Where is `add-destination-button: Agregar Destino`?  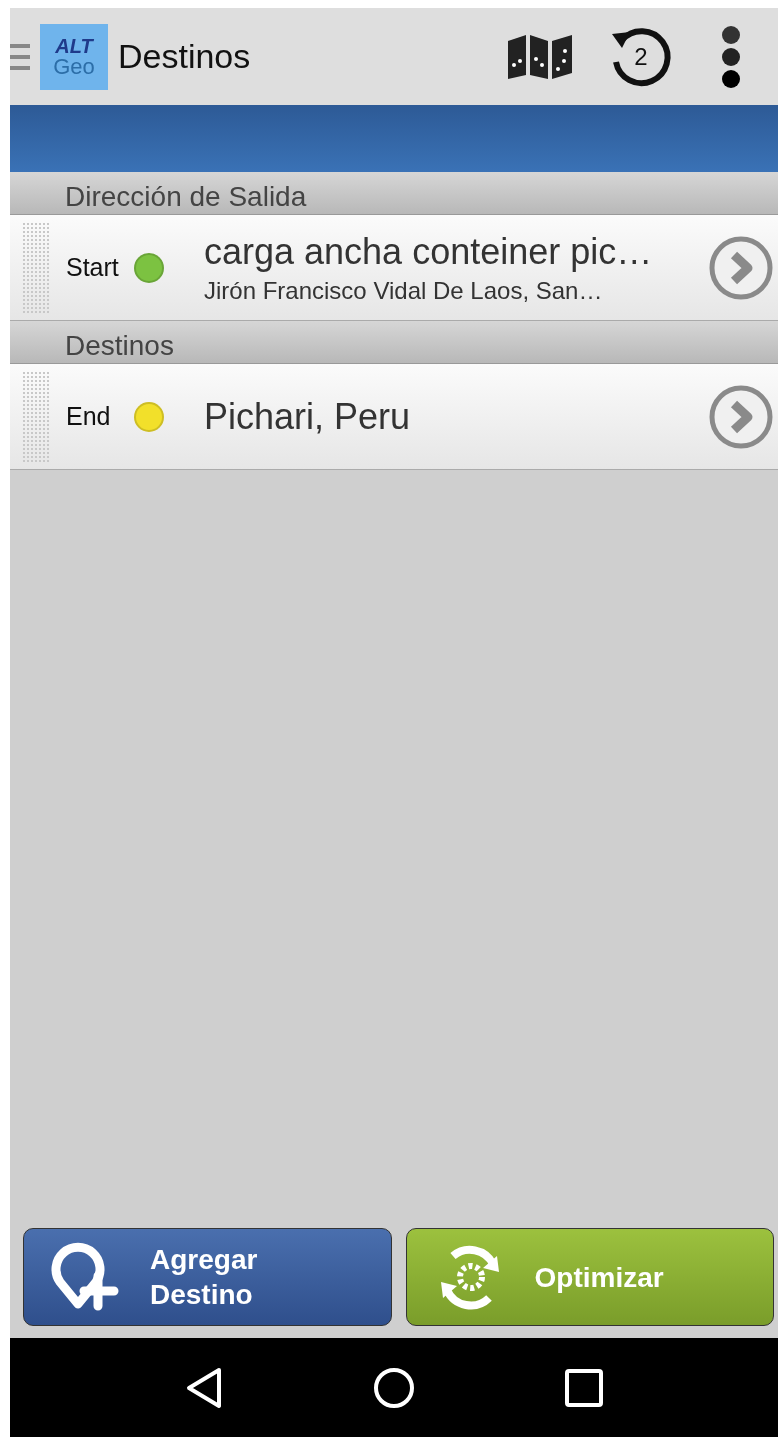 add-destination-button: Agregar Destino is located at coordinates (207, 1277).